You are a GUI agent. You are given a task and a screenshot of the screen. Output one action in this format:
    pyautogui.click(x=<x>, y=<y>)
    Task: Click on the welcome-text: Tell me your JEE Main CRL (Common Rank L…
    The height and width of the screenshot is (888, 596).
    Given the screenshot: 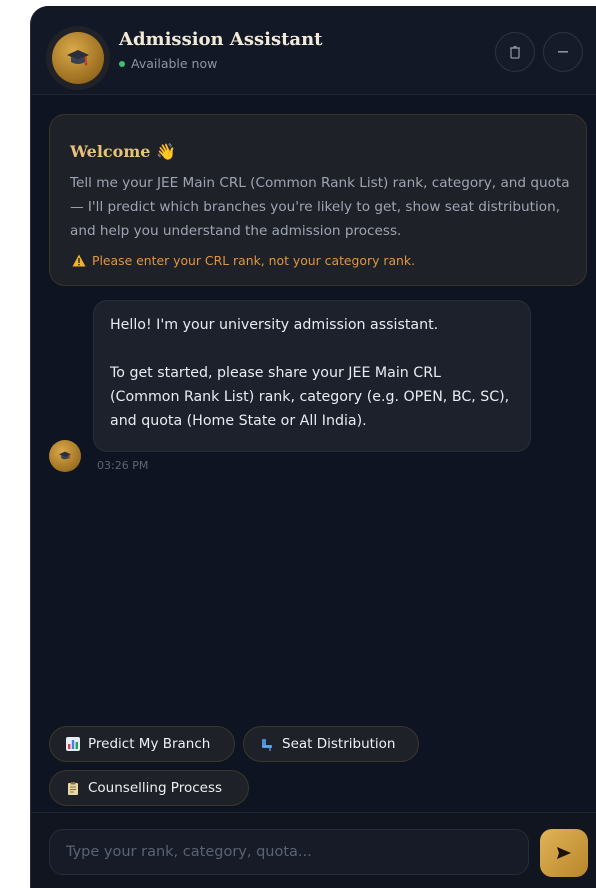 What is the action you would take?
    pyautogui.click(x=320, y=207)
    